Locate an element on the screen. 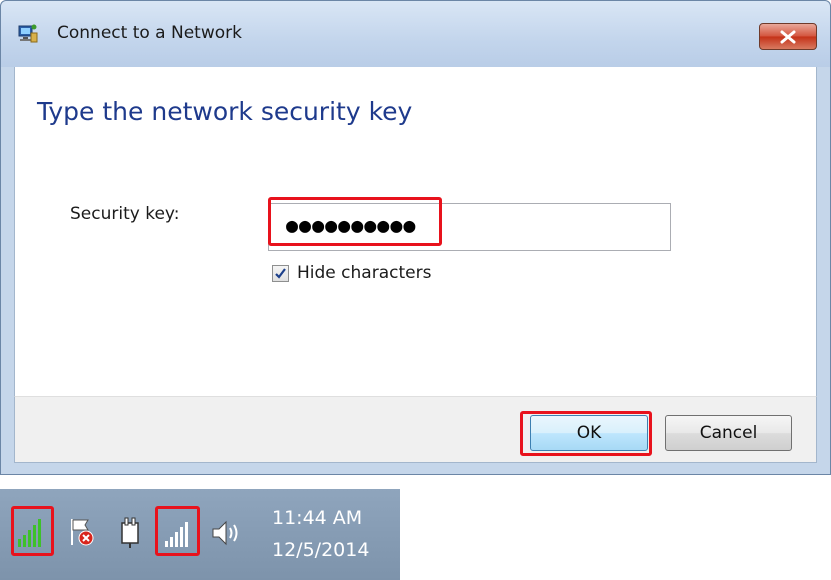  hide-characters-checkbox is located at coordinates (280, 273).